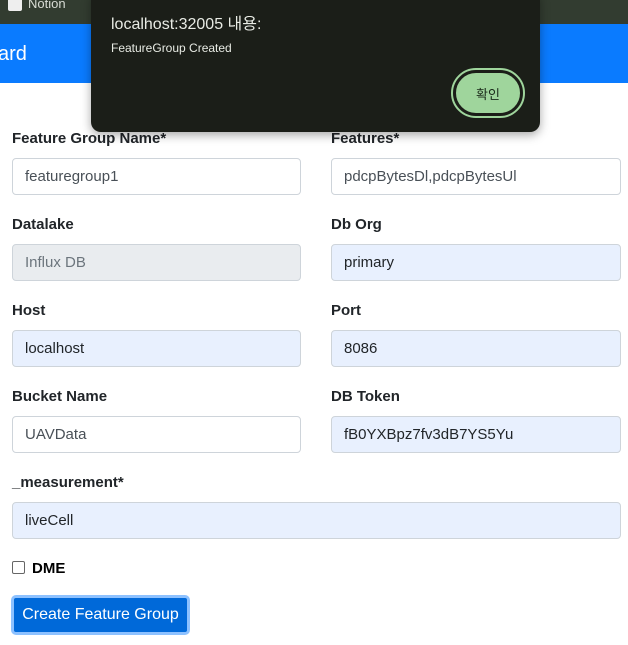 The image size is (628, 645). What do you see at coordinates (60, 396) in the screenshot?
I see `bucket-name-label: Bucket Name` at bounding box center [60, 396].